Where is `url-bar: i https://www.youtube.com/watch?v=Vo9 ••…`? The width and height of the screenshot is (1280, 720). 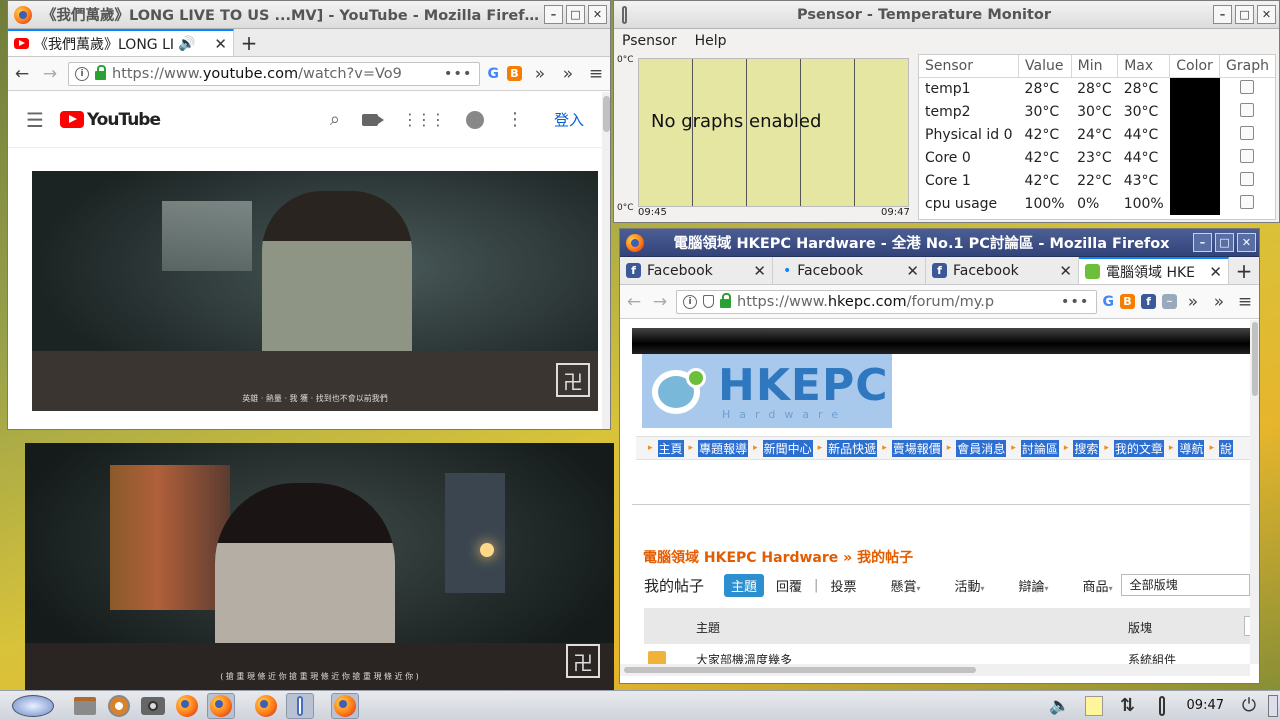
url-bar: i https://www.youtube.com/watch?v=Vo9 ••… is located at coordinates (274, 73).